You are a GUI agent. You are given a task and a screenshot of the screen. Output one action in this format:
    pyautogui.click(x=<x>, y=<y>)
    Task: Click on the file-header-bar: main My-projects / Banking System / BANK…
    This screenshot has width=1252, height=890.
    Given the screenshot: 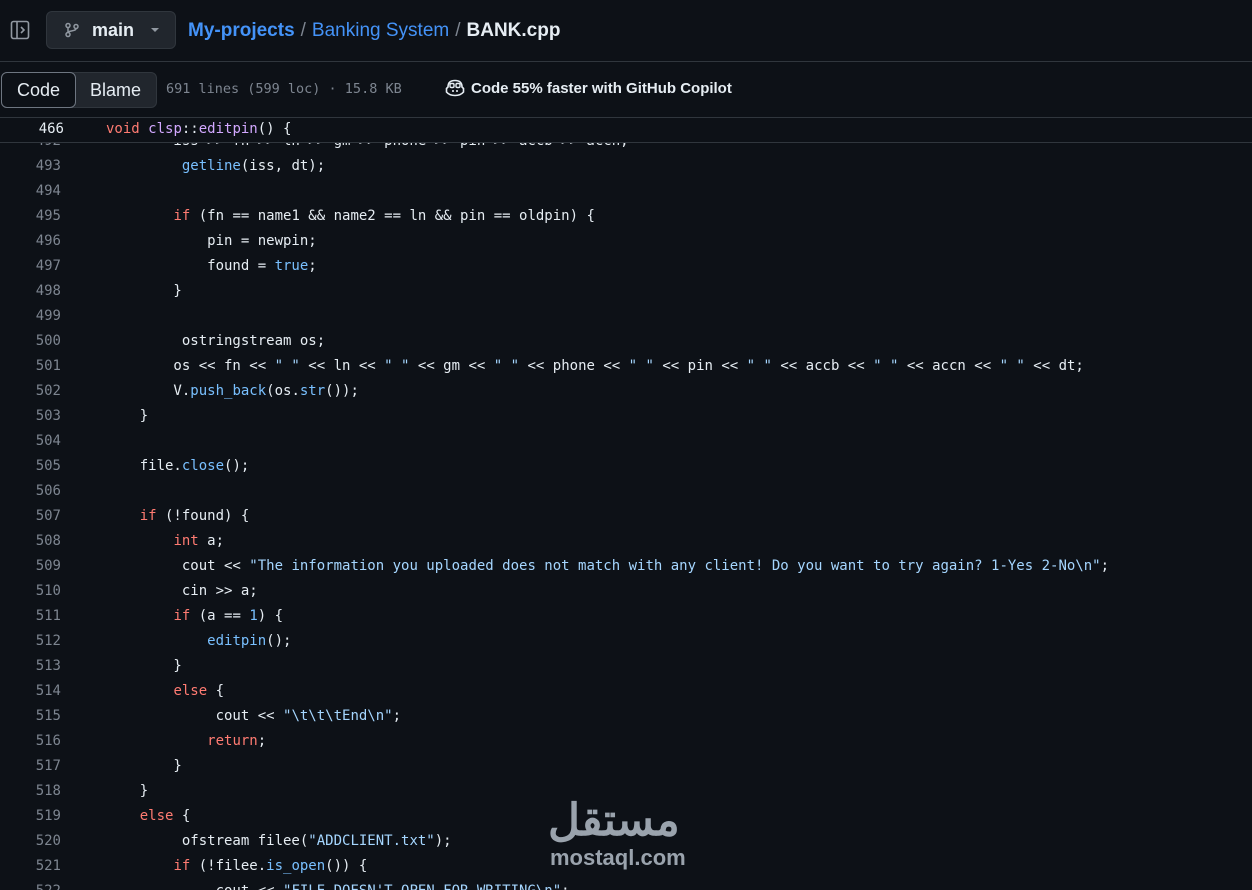 What is the action you would take?
    pyautogui.click(x=626, y=31)
    